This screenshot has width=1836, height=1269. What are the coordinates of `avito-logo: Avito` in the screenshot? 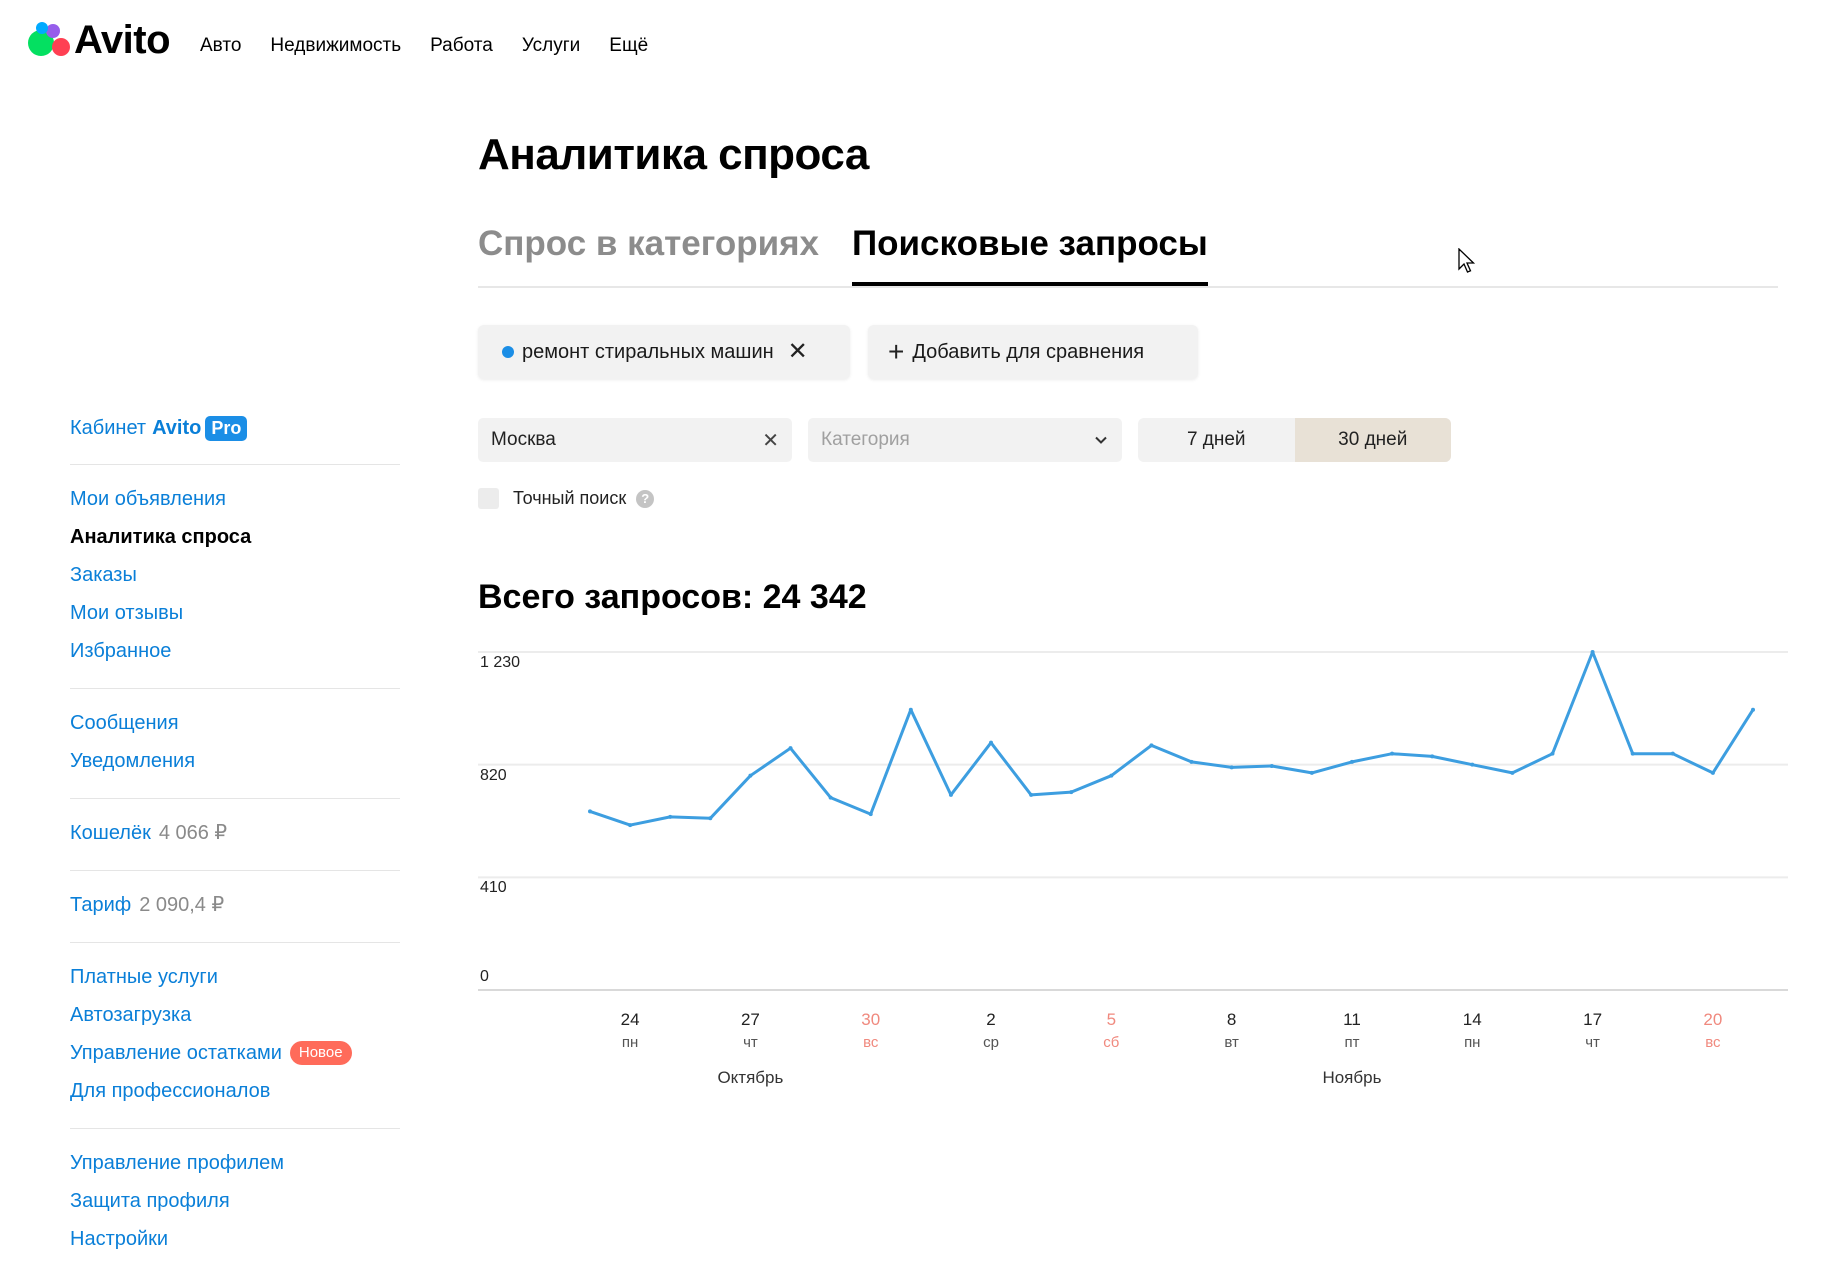 It's located at (99, 40).